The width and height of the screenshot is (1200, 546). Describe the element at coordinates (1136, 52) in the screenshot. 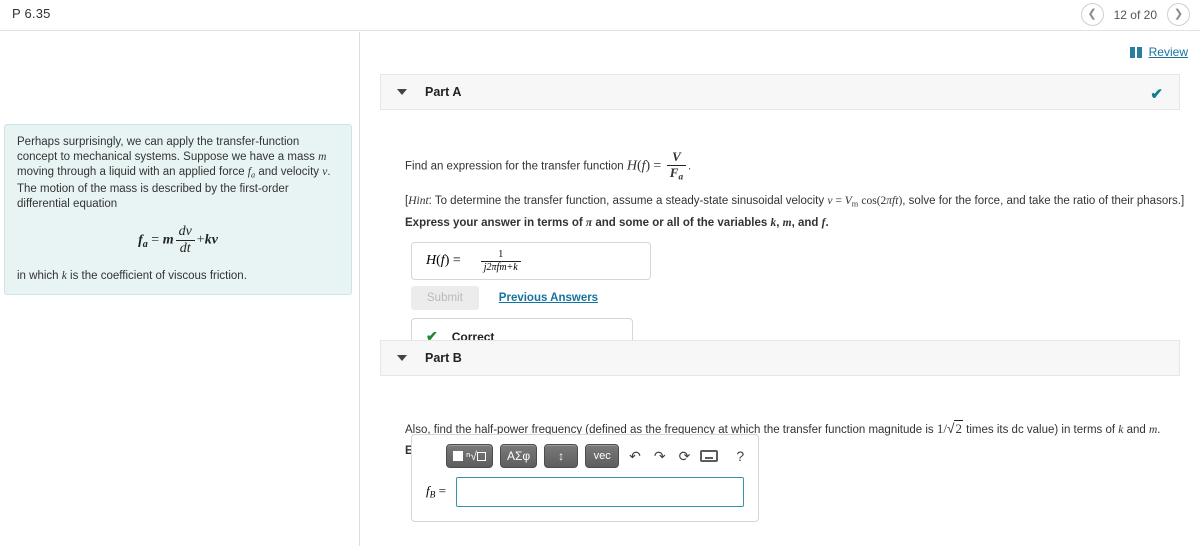

I see `book-icon` at that location.